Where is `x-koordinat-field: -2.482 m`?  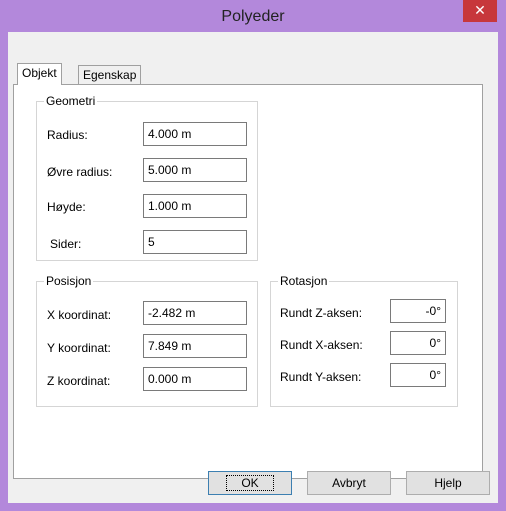
x-koordinat-field: -2.482 m is located at coordinates (195, 313).